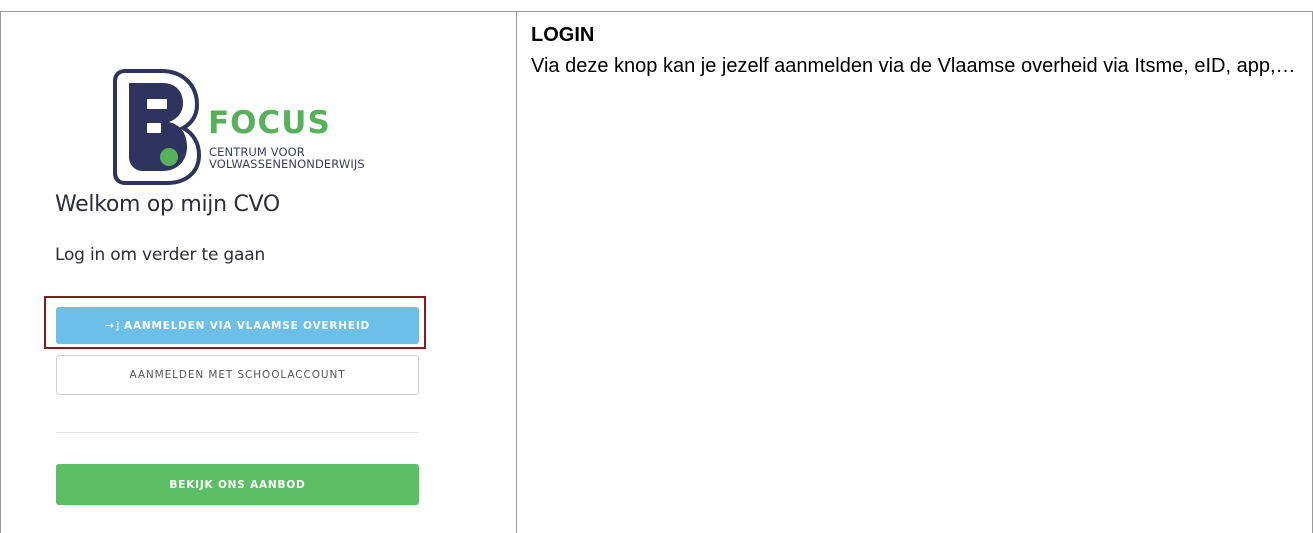  Describe the element at coordinates (157, 127) in the screenshot. I see `focus-f-mark-icon` at that location.